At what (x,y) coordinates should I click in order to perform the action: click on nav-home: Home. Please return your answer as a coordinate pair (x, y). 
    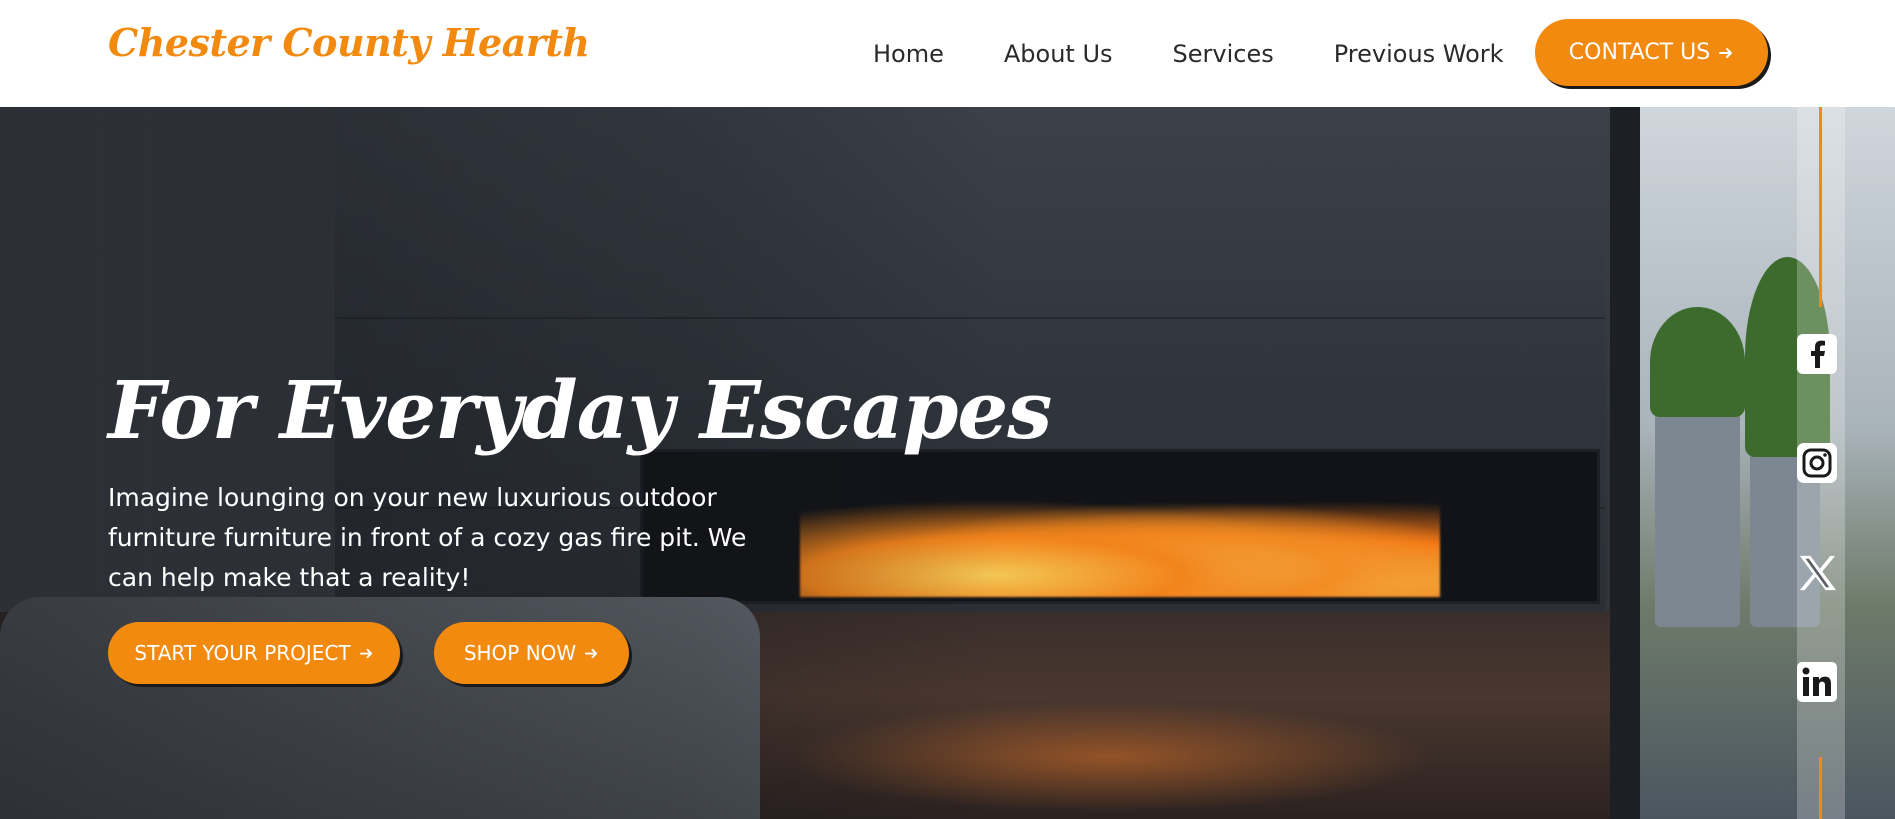
    Looking at the image, I should click on (908, 54).